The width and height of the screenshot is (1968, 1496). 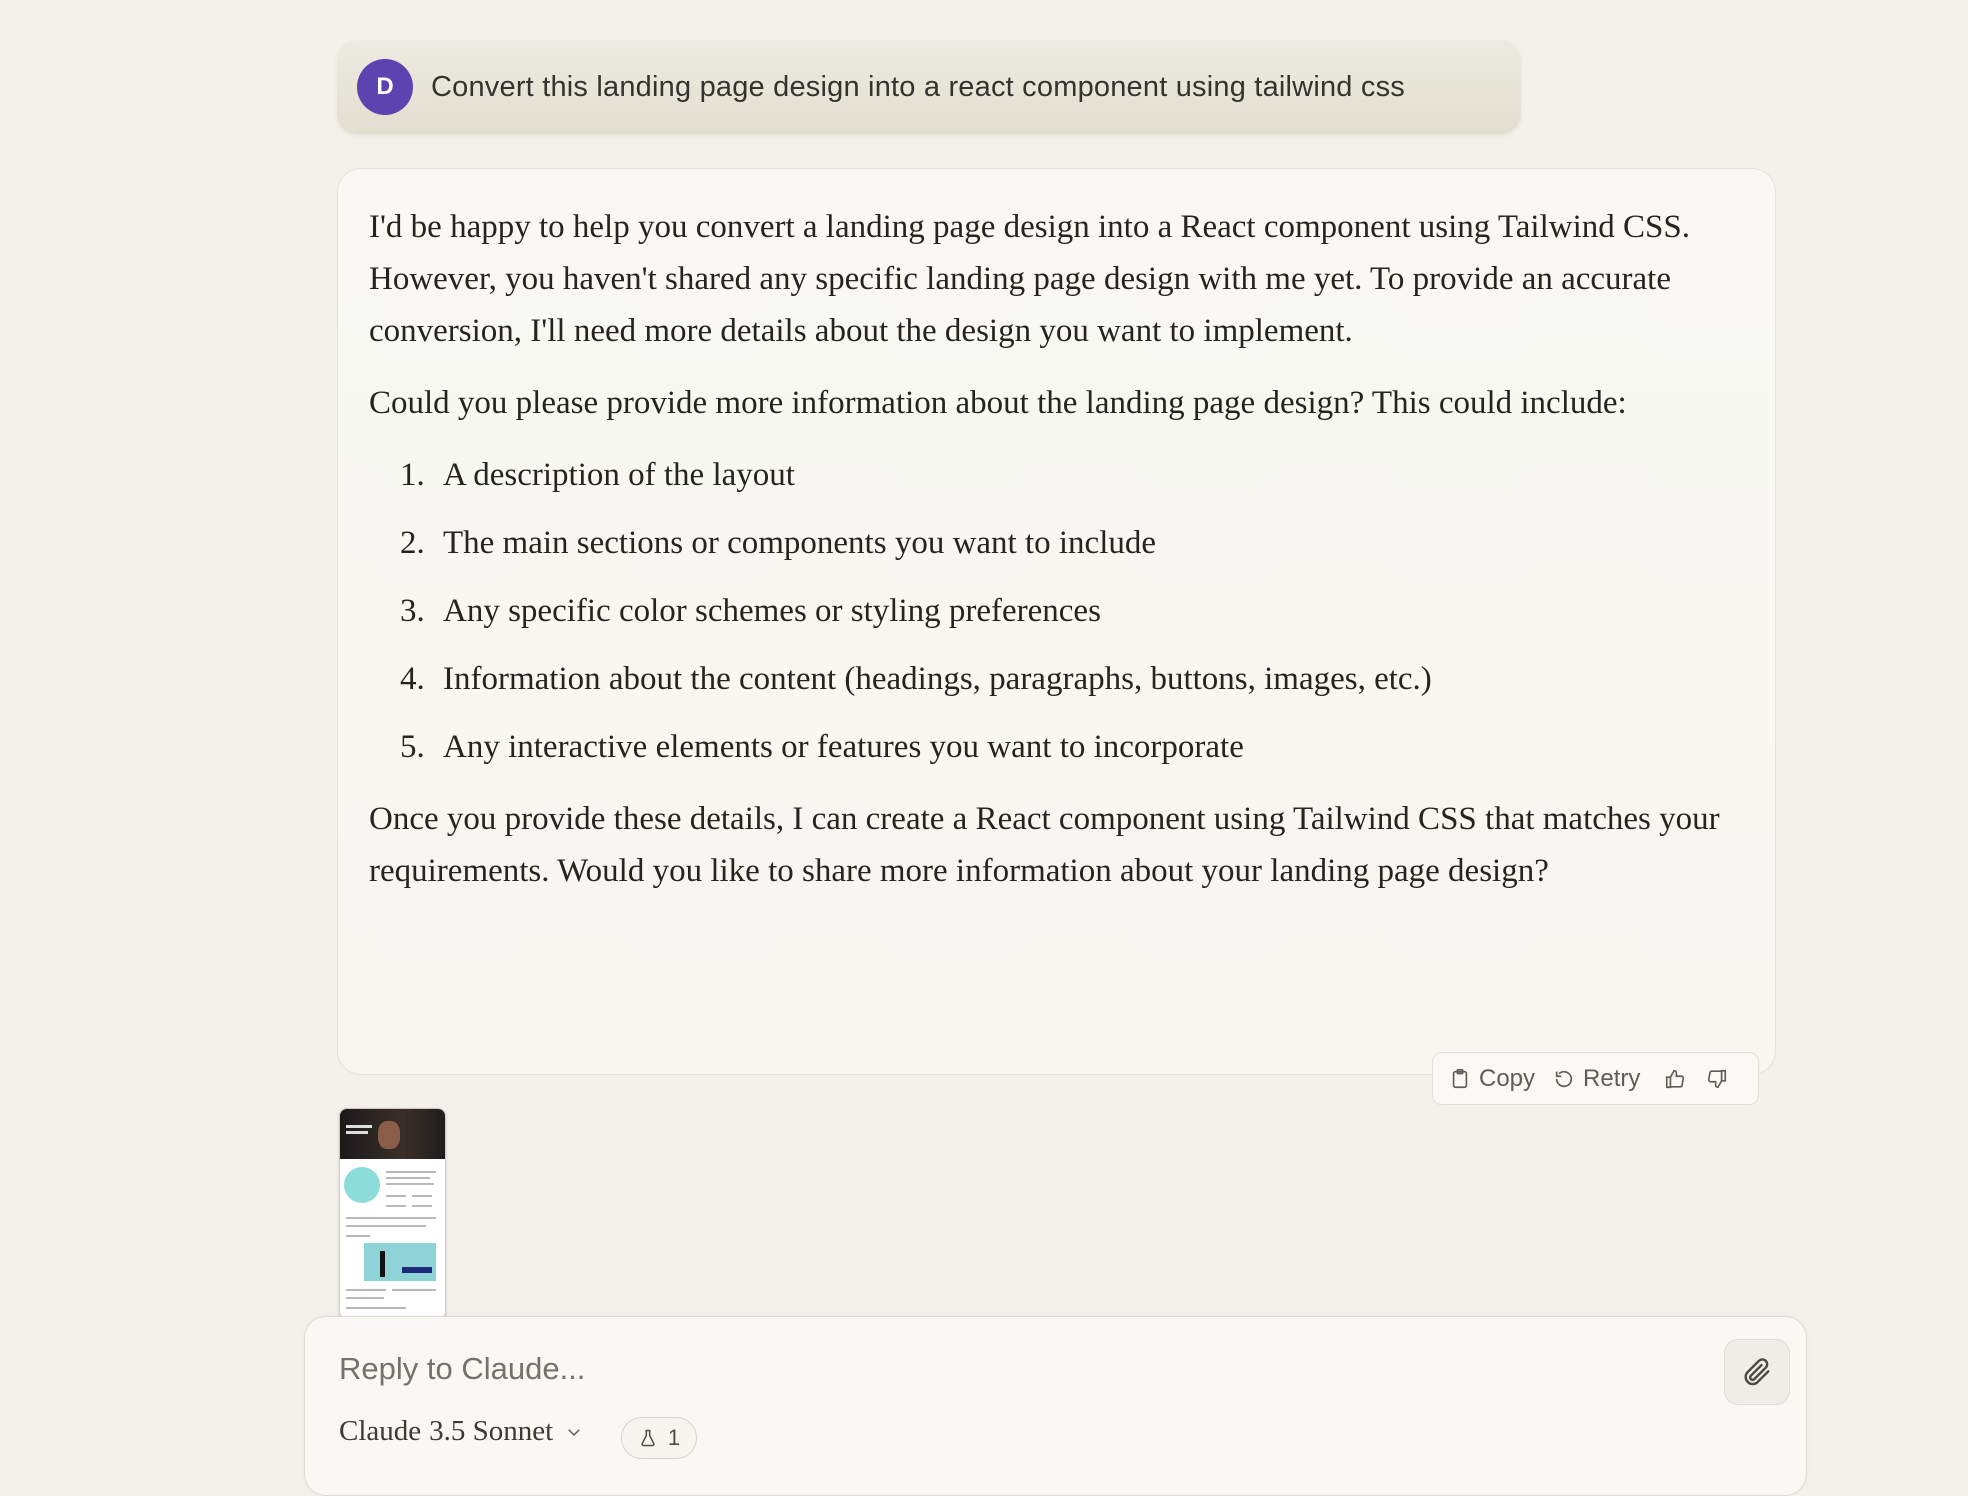 I want to click on attach-button, so click(x=1757, y=1372).